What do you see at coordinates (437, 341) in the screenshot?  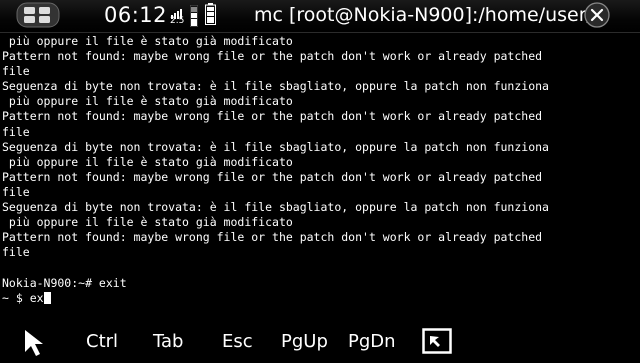 I see `keyboard-toggle-icon` at bounding box center [437, 341].